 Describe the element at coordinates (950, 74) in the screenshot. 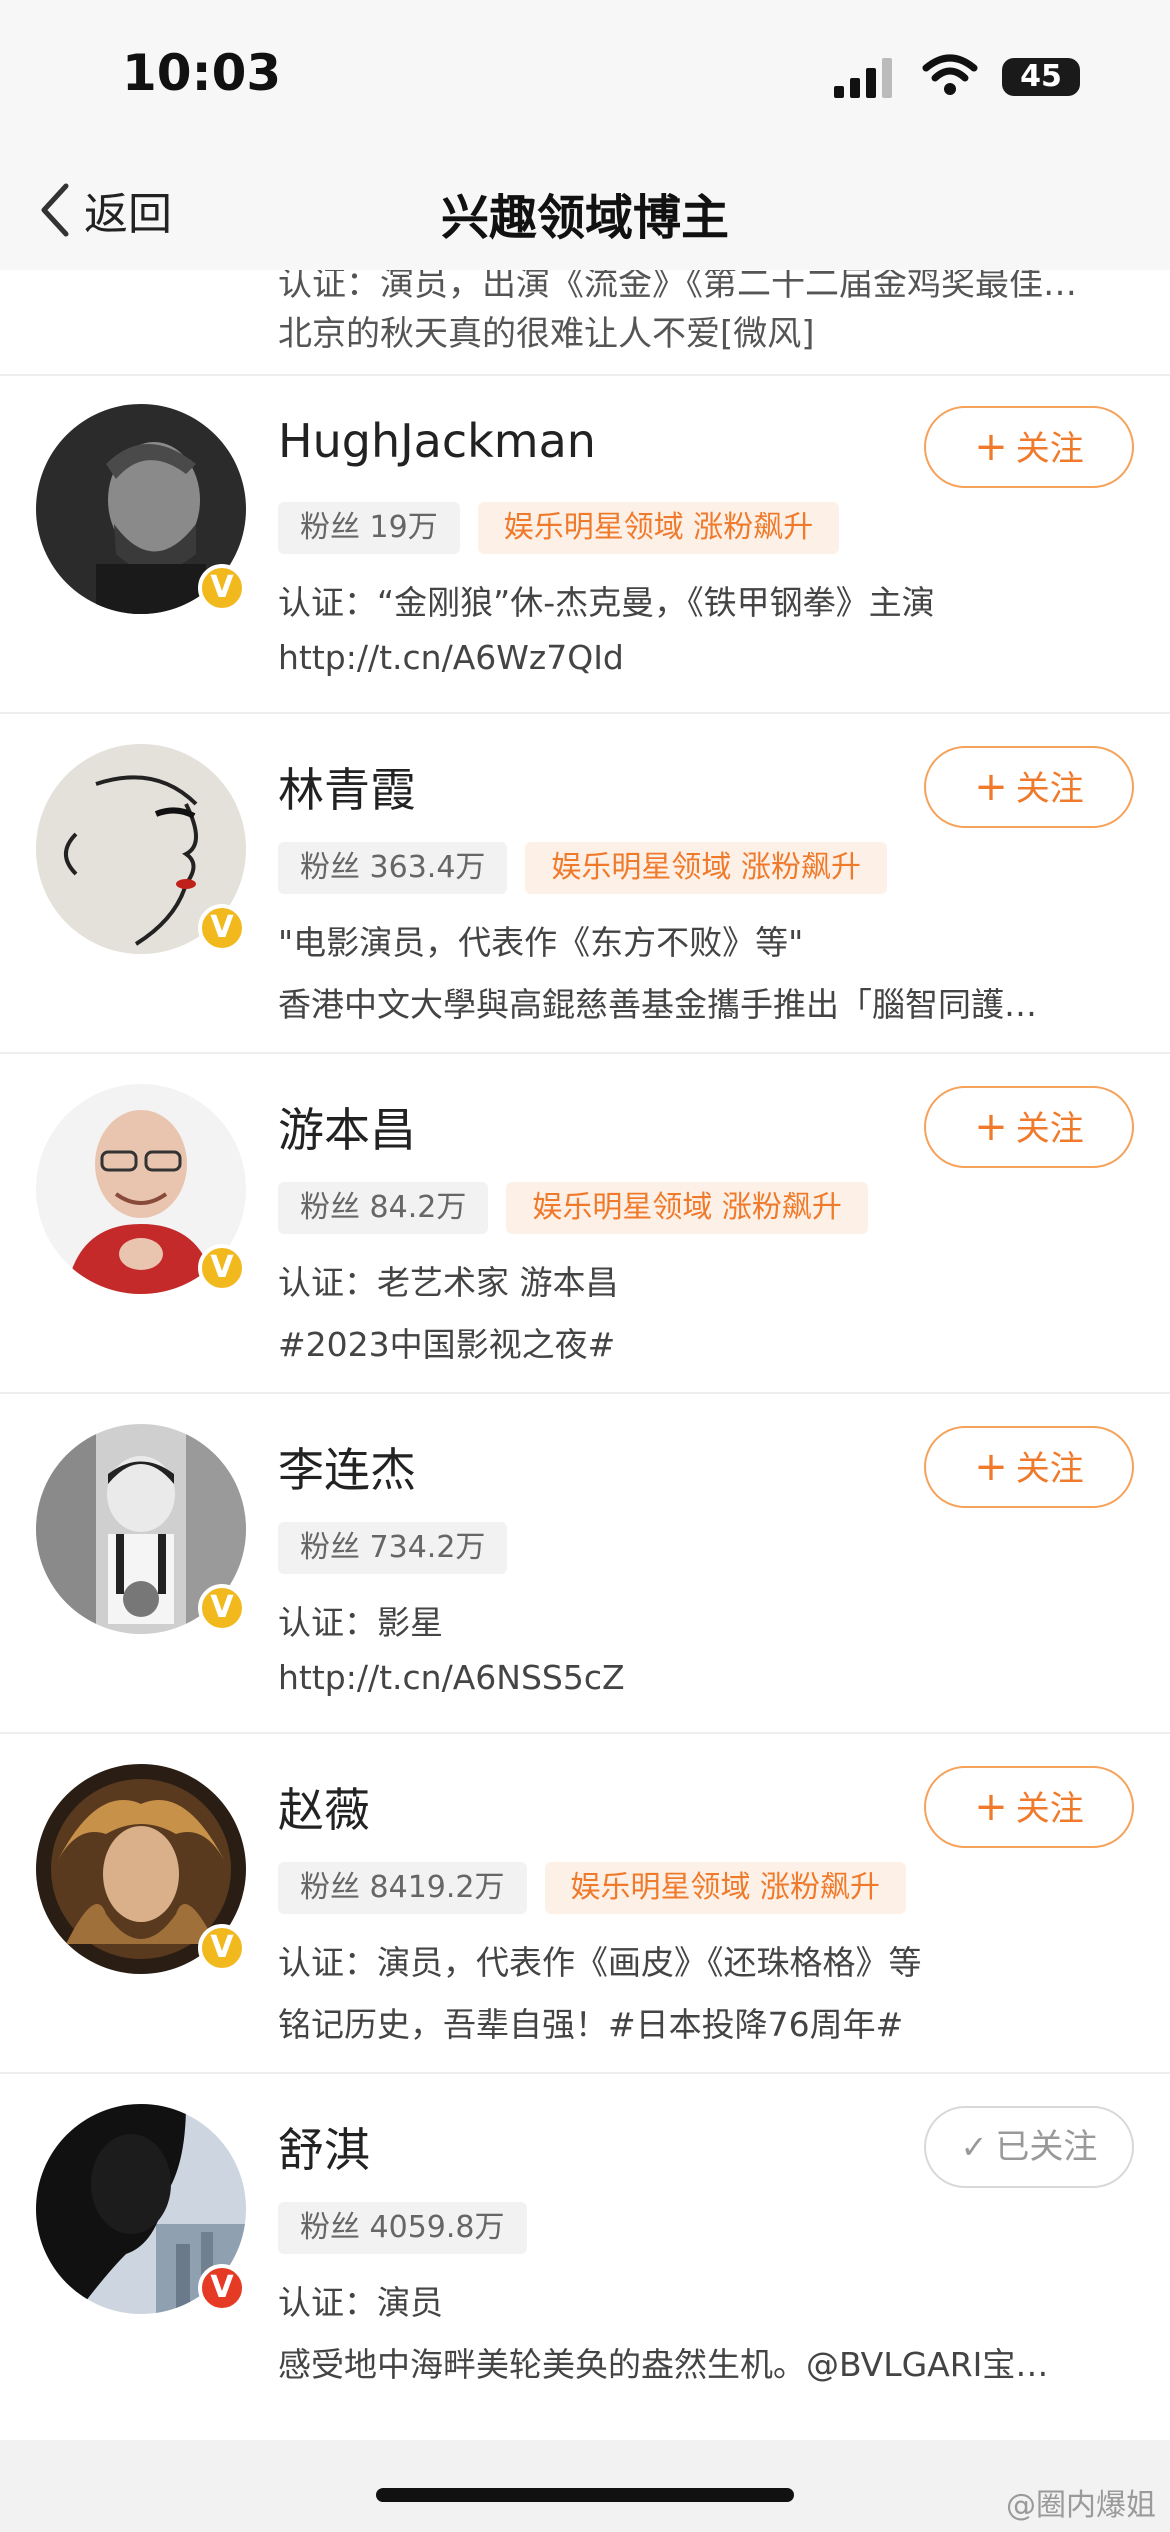

I see `wifi-icon` at that location.